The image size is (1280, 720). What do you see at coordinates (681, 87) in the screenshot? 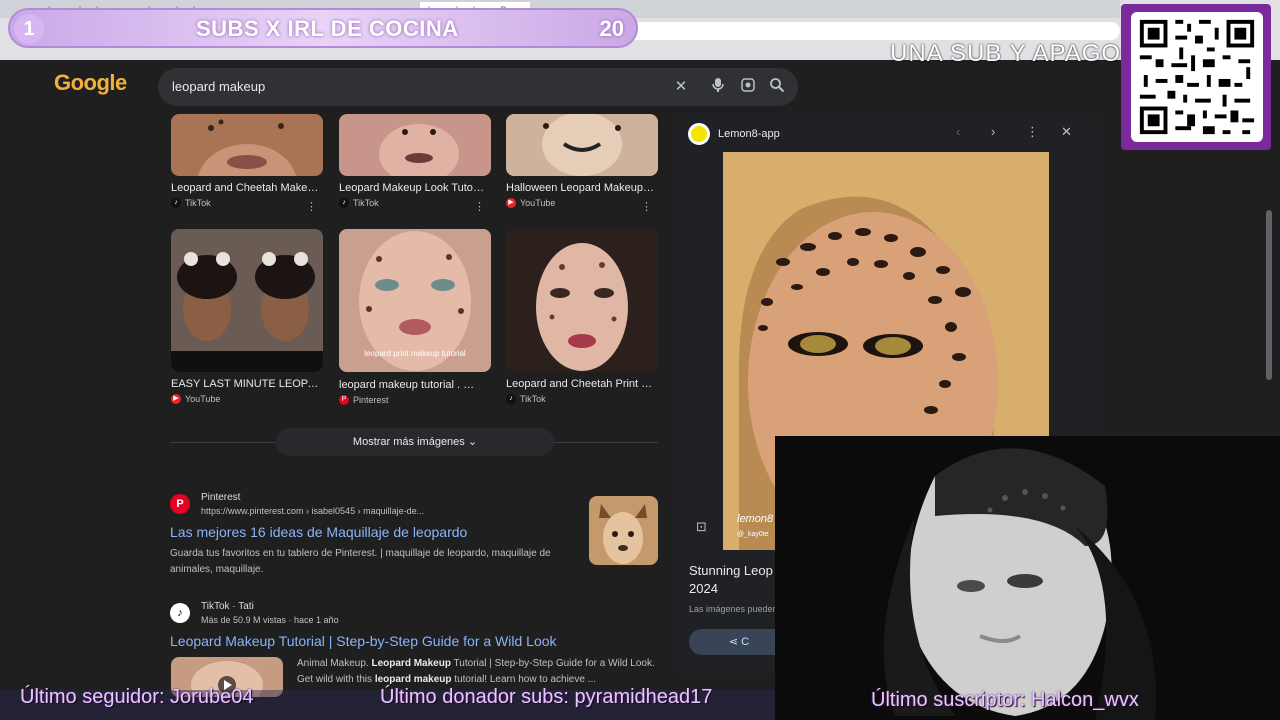
I see `clear-icon: ✕` at bounding box center [681, 87].